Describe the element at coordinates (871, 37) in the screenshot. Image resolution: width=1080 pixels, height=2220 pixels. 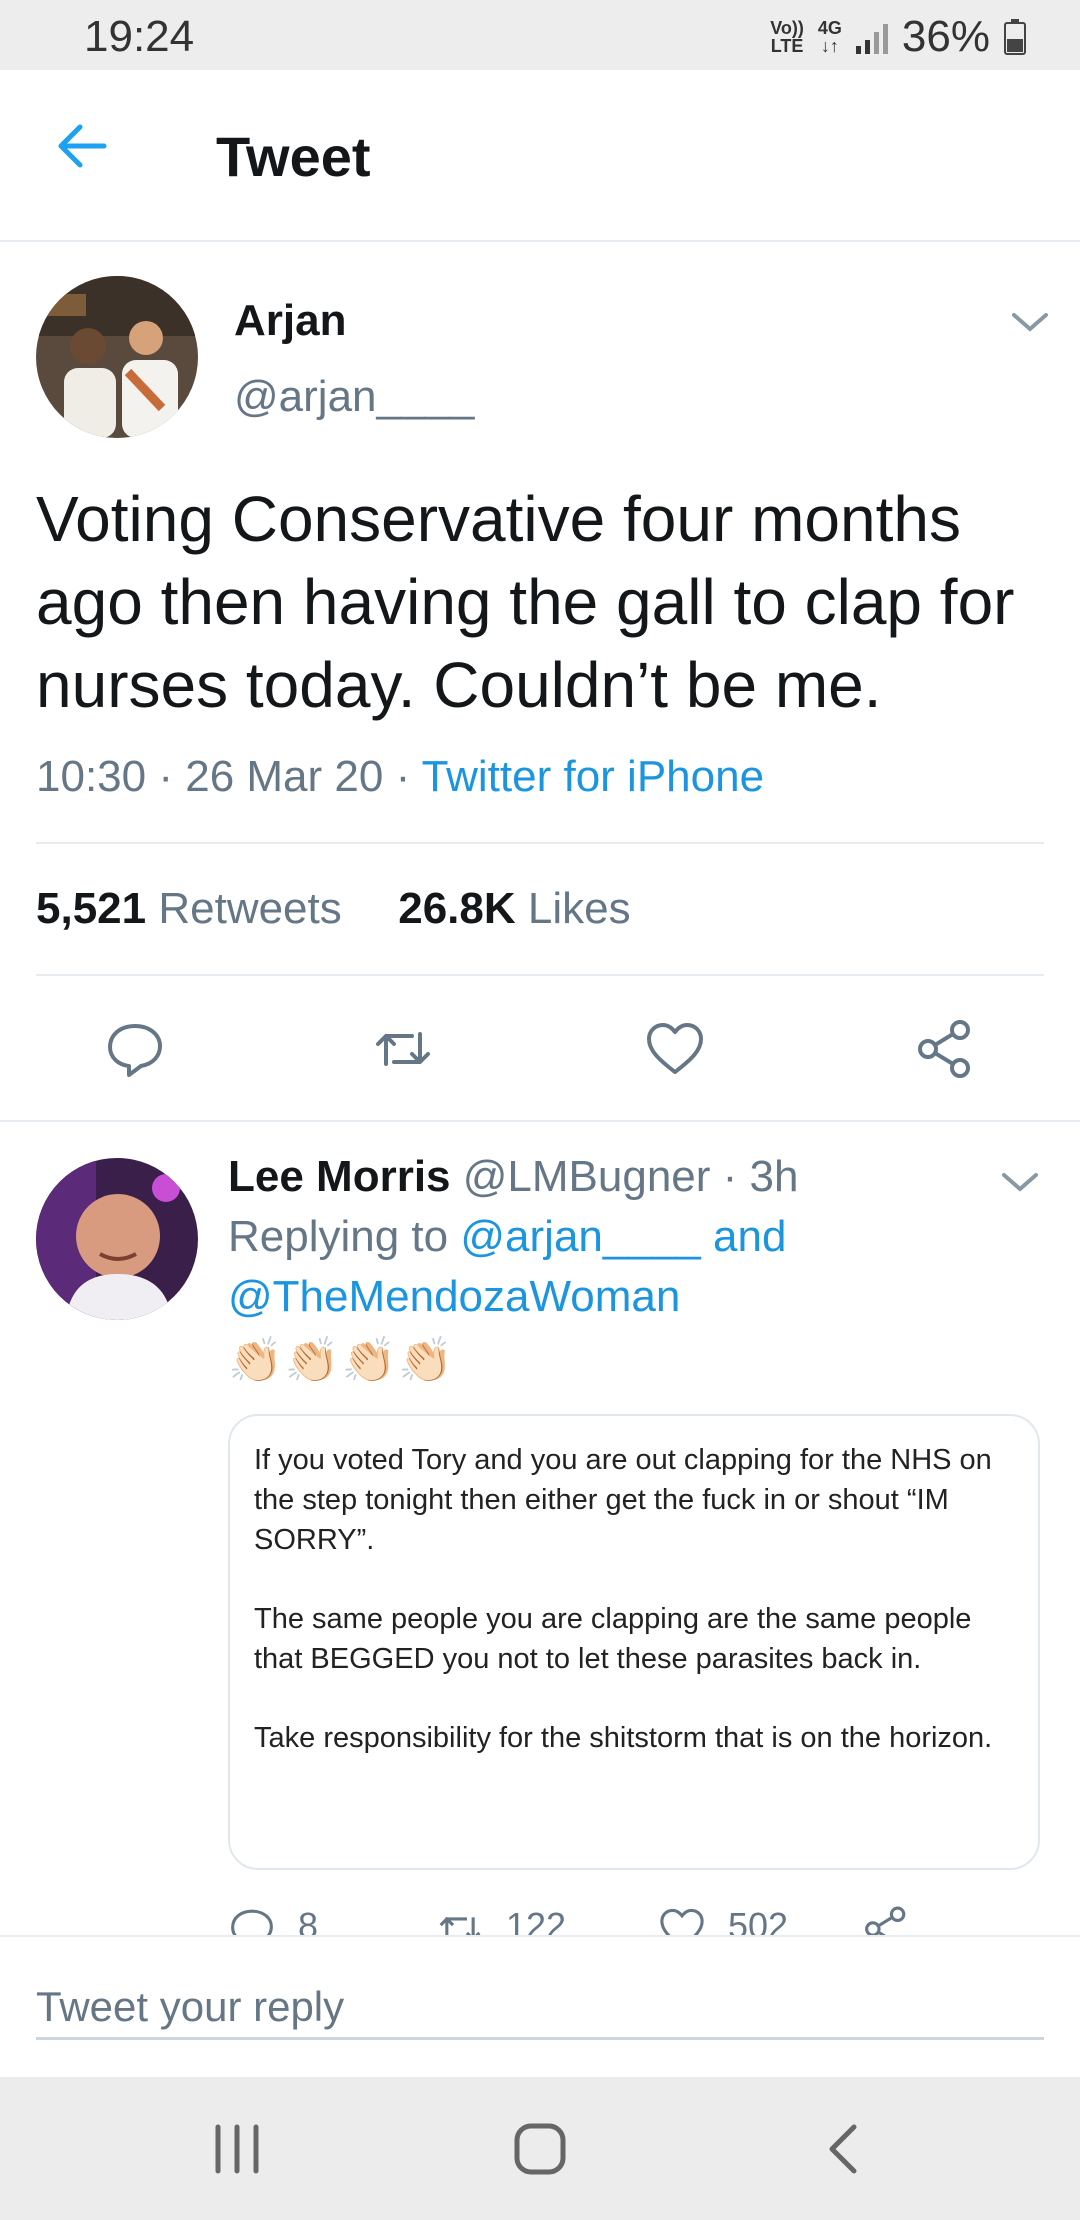
I see `signal-icon` at that location.